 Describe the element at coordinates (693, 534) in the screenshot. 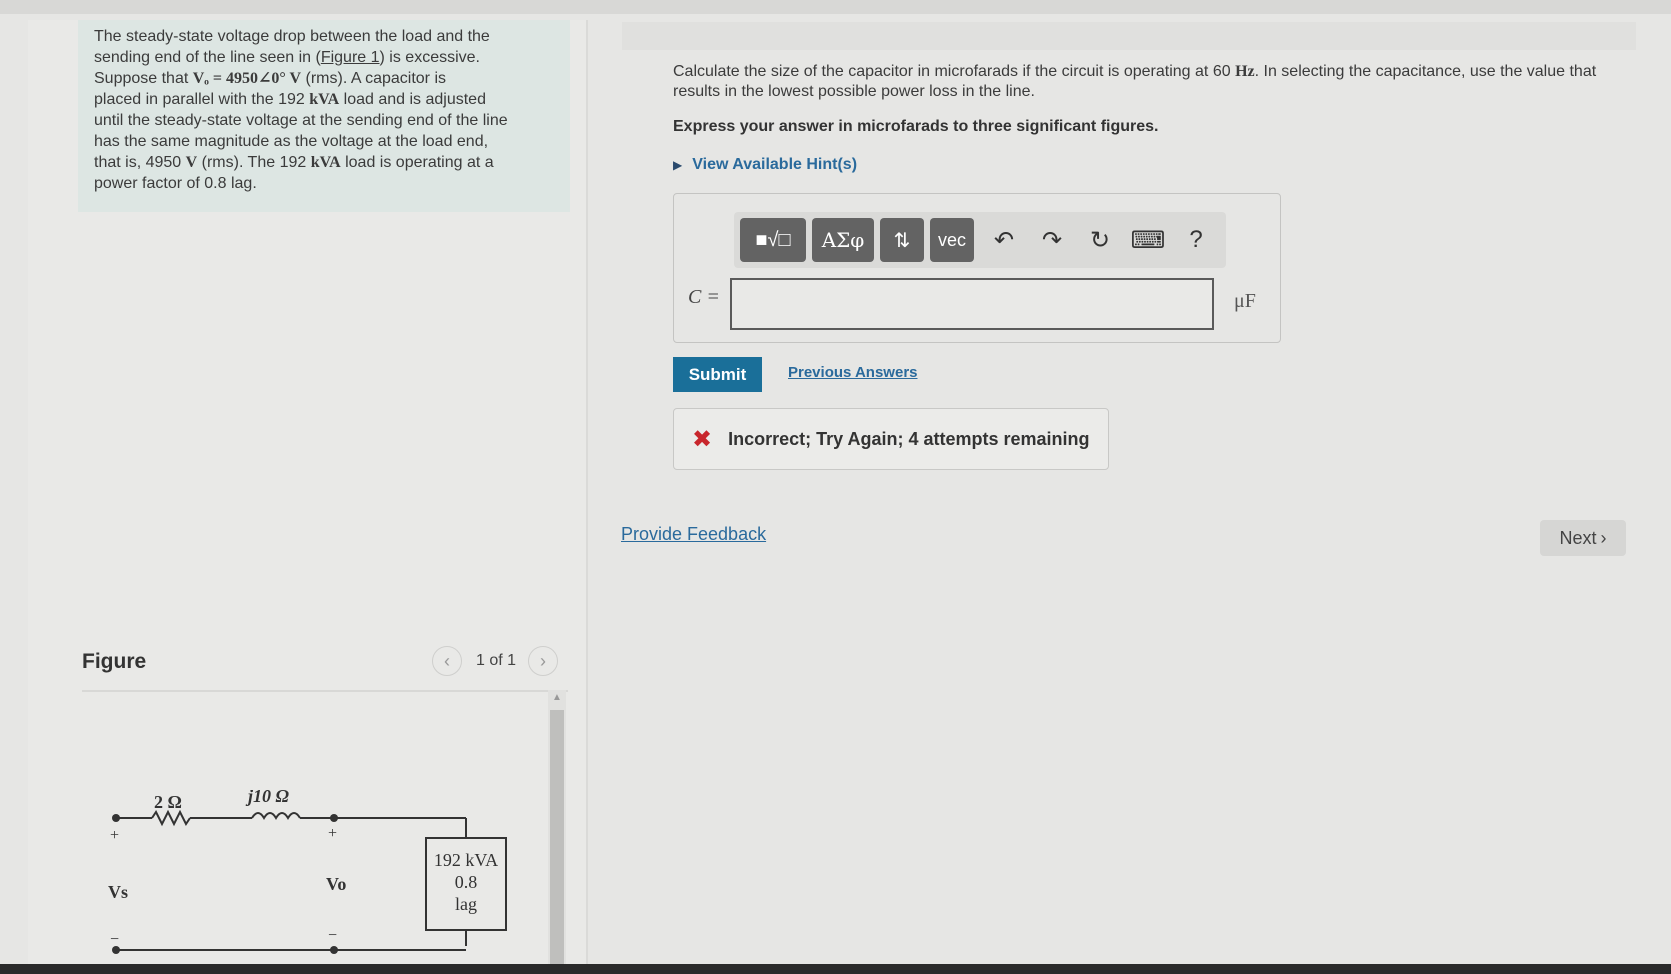

I see `provide-feedback-link: Provide Feedback` at that location.